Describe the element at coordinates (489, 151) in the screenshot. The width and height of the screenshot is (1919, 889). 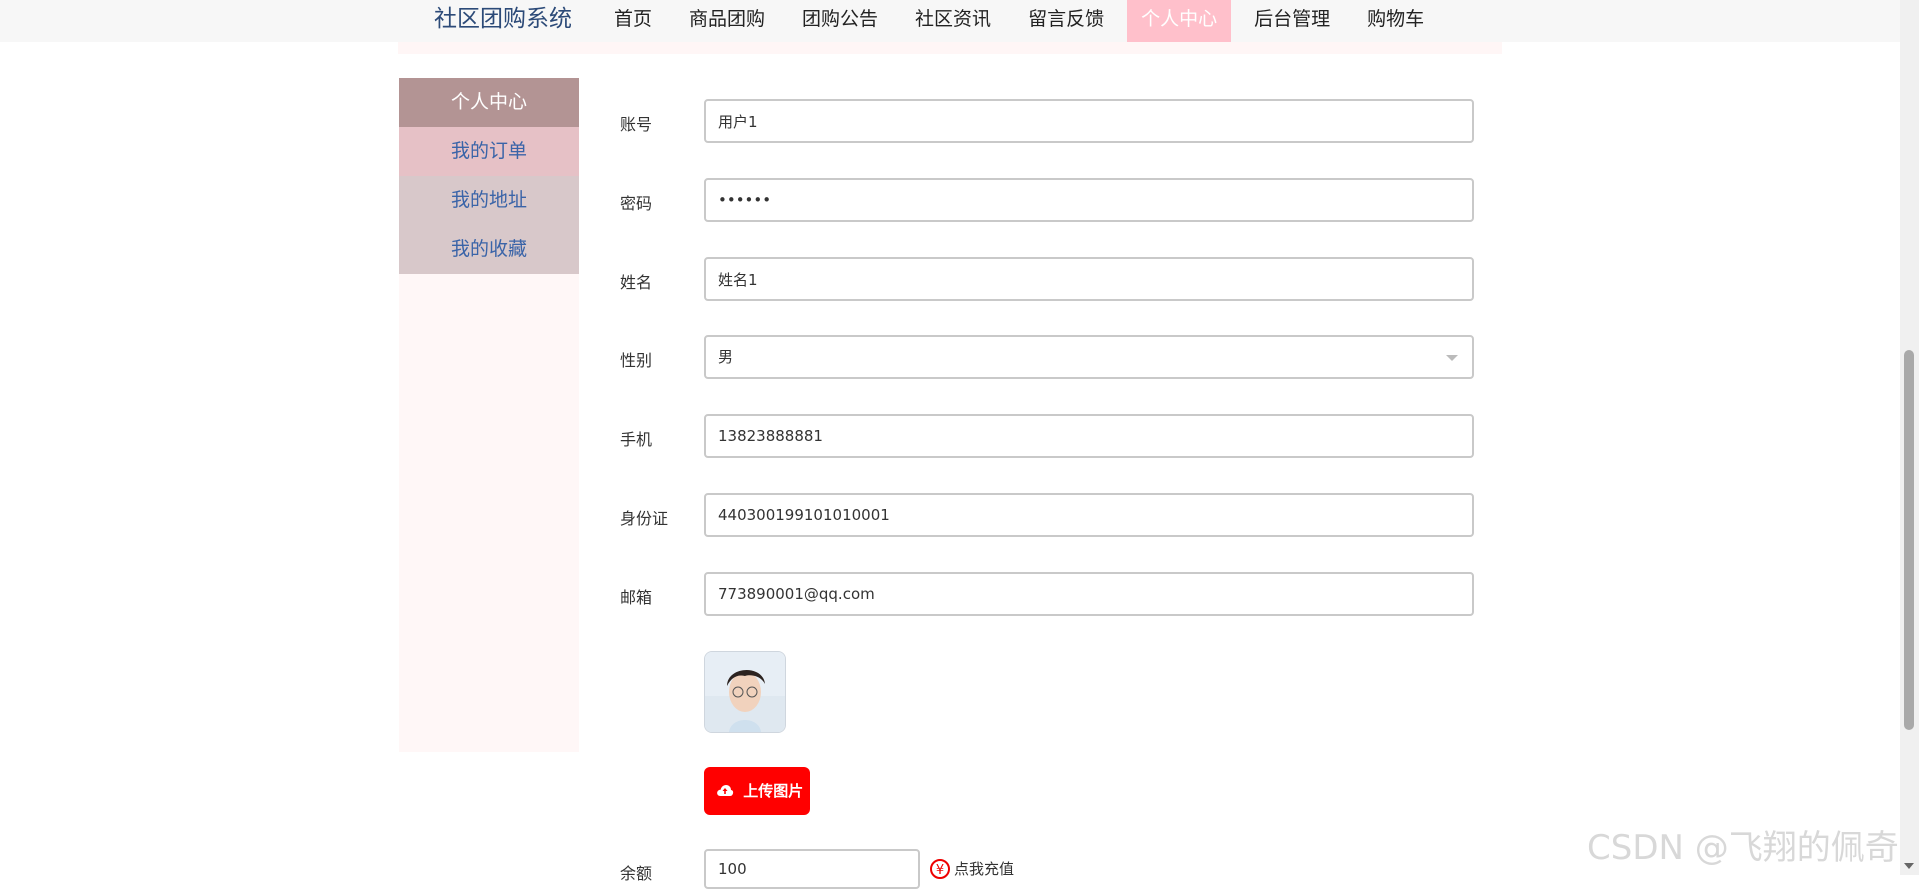
I see `sidebar-item-my-orders: 我的订单` at that location.